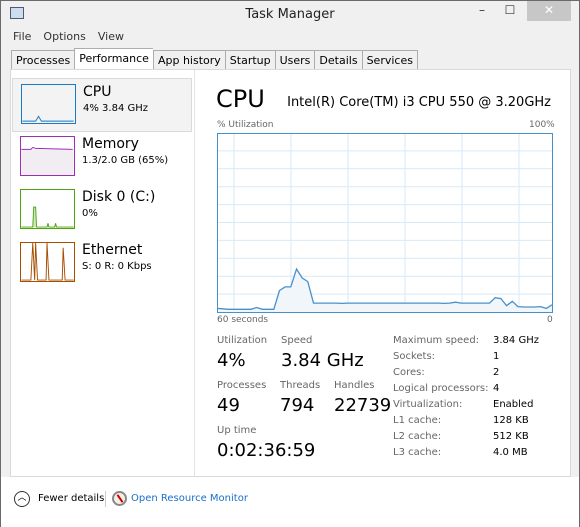  I want to click on sidebar-item-memory: Memory 1.3/2.0 GB (65%), so click(102, 158).